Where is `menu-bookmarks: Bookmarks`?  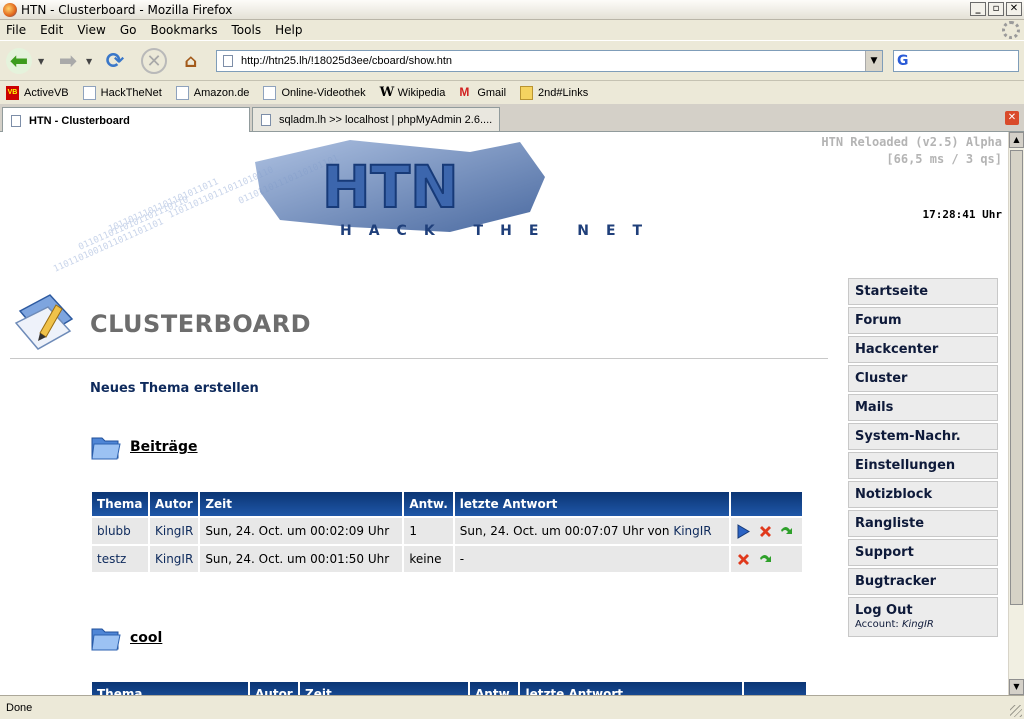 menu-bookmarks: Bookmarks is located at coordinates (183, 30).